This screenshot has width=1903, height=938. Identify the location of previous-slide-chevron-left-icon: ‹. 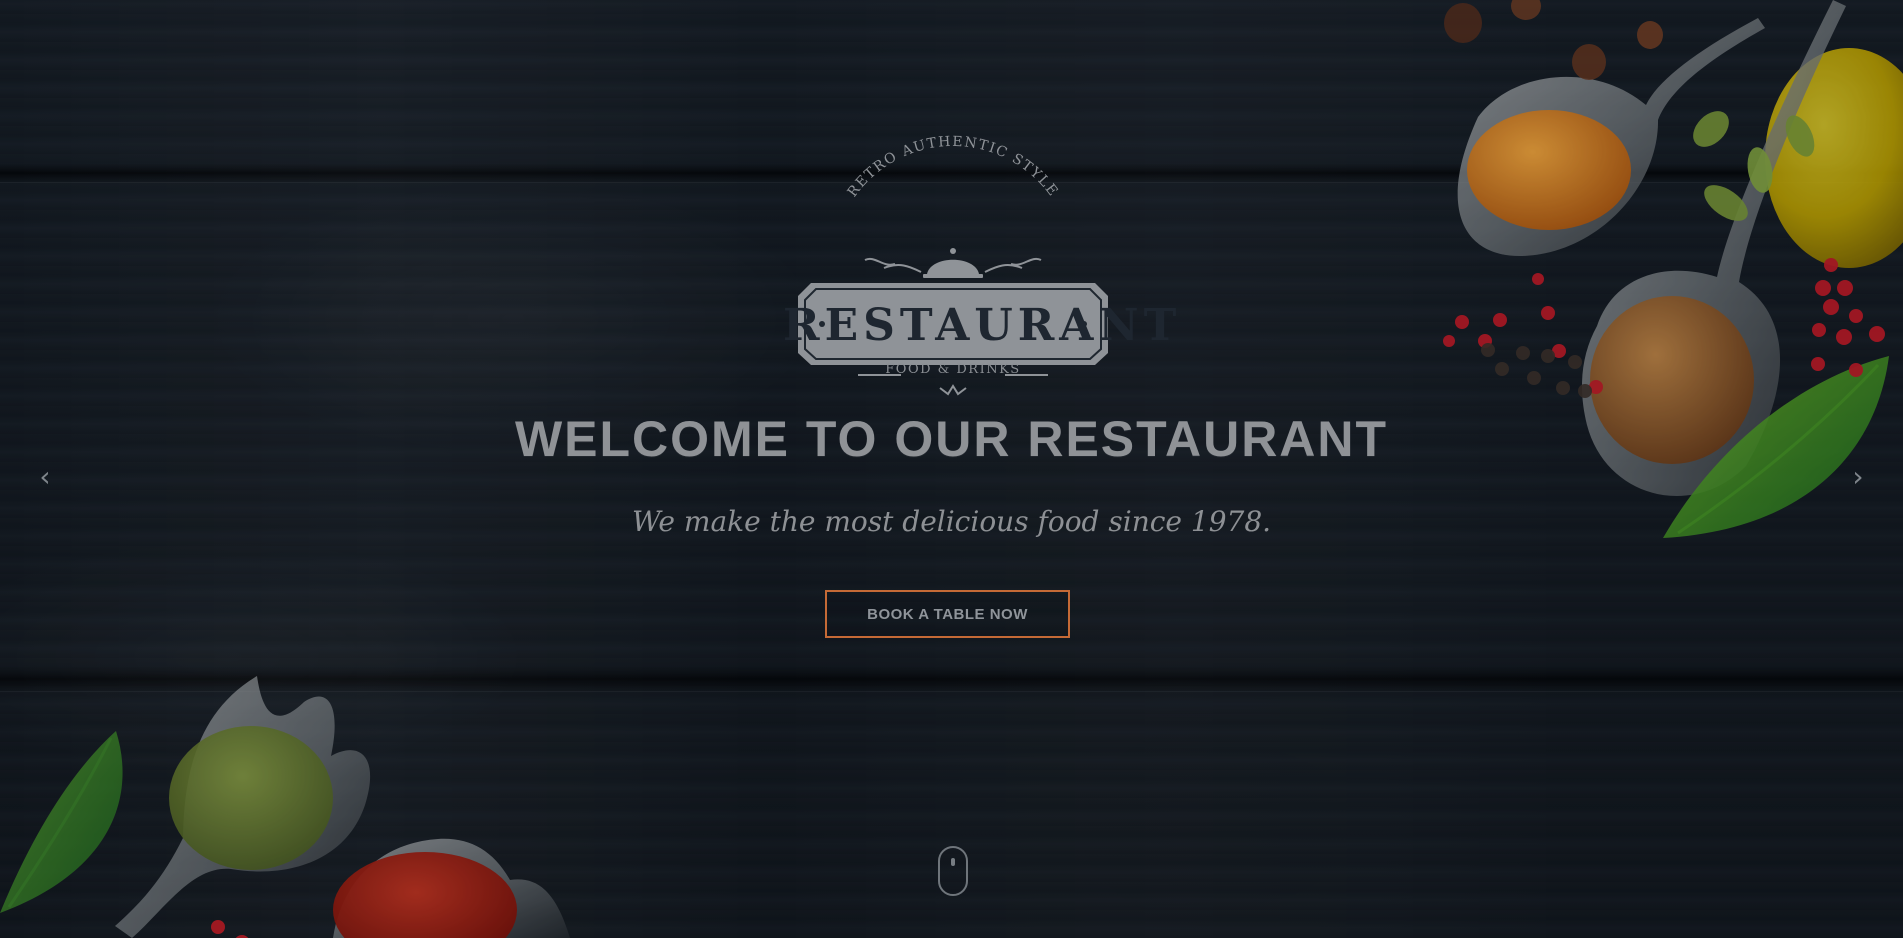
(45, 477).